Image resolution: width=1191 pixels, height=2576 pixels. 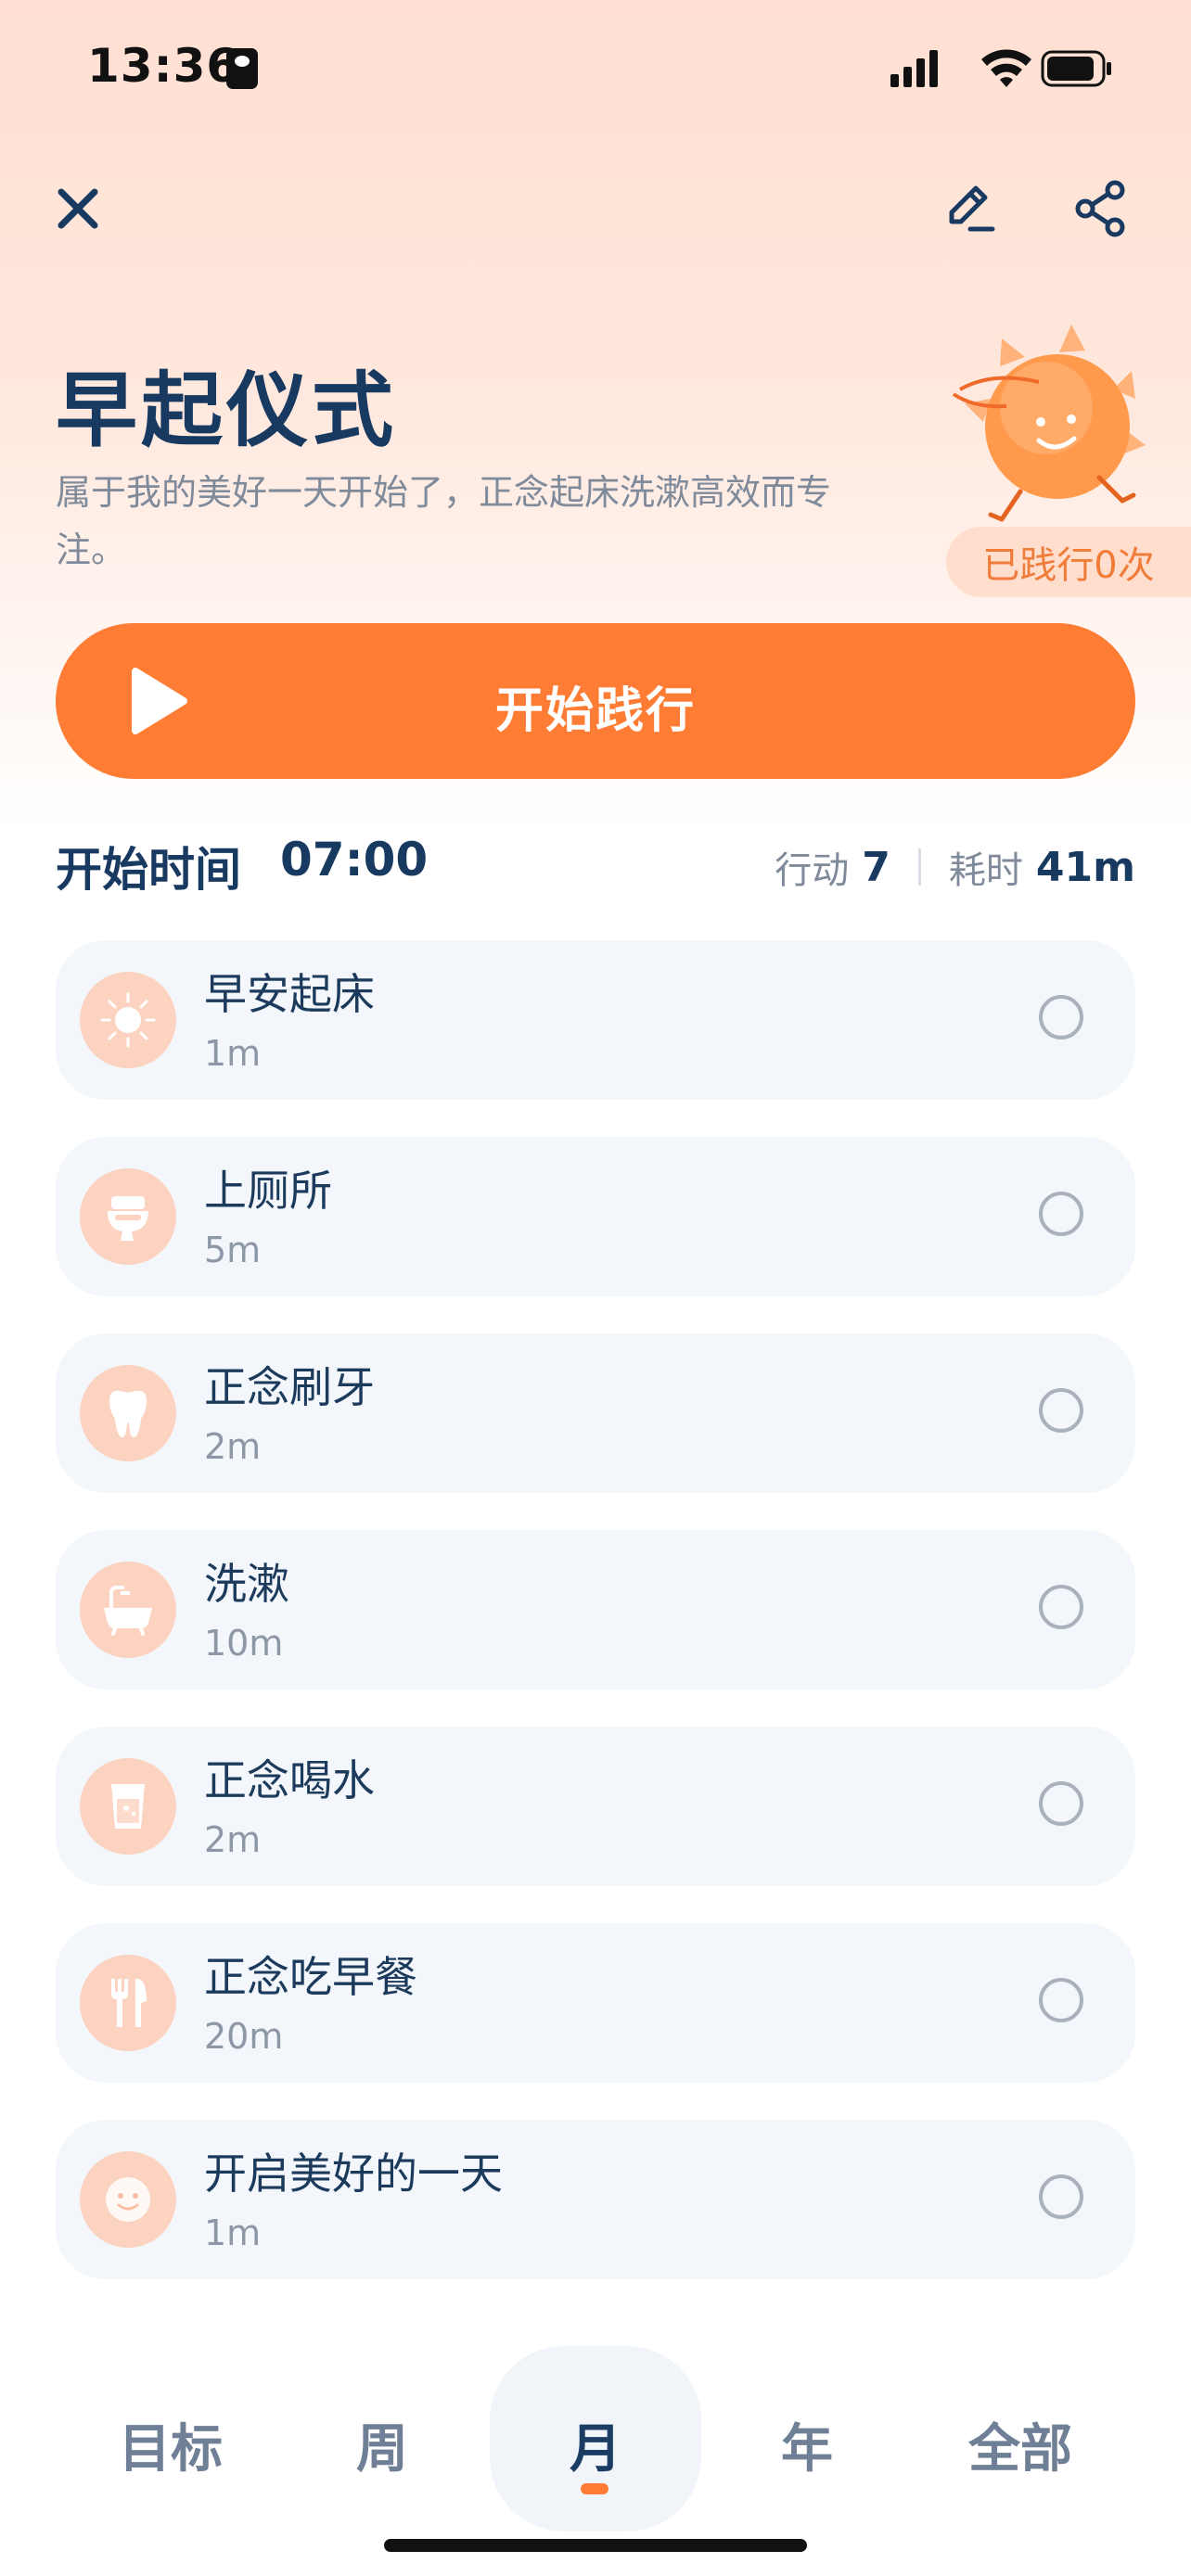 What do you see at coordinates (289, 994) in the screenshot?
I see `task-name: 早安起床` at bounding box center [289, 994].